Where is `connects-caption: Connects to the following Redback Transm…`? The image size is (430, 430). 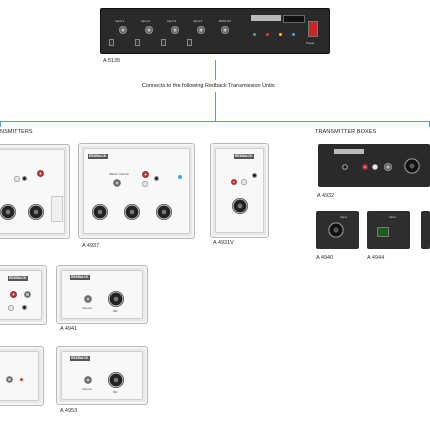
connects-caption: Connects to the following Redback Transm… is located at coordinates (208, 86).